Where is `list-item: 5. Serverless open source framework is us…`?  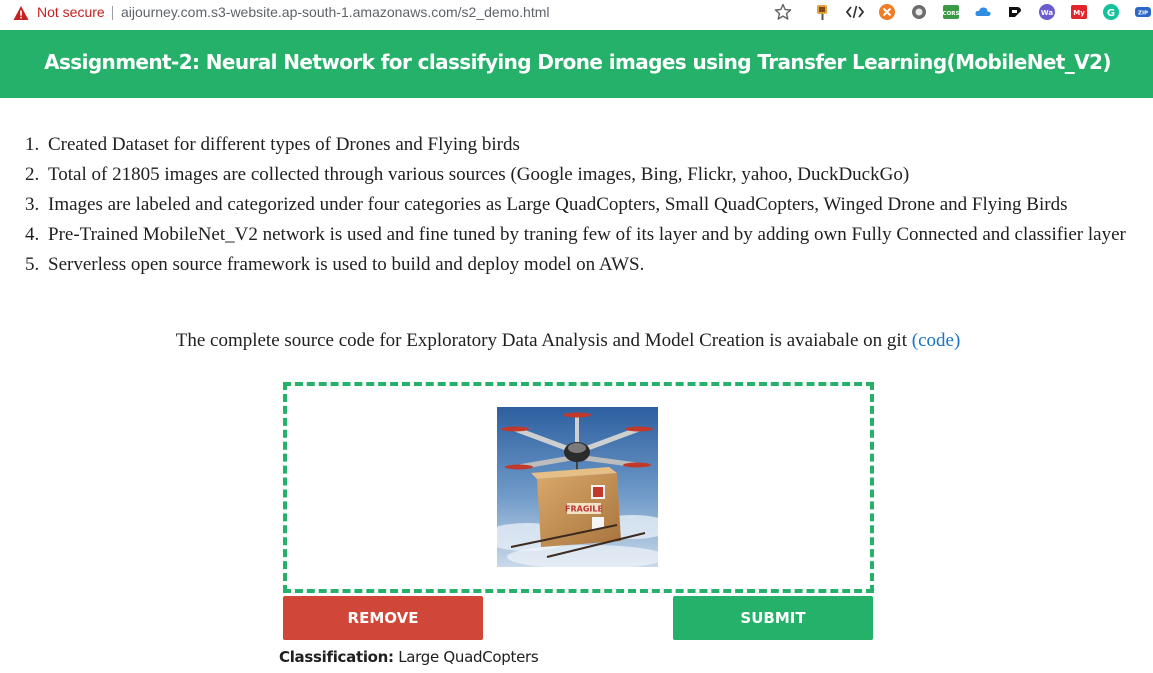 list-item: 5. Serverless open source framework is us… is located at coordinates (586, 265).